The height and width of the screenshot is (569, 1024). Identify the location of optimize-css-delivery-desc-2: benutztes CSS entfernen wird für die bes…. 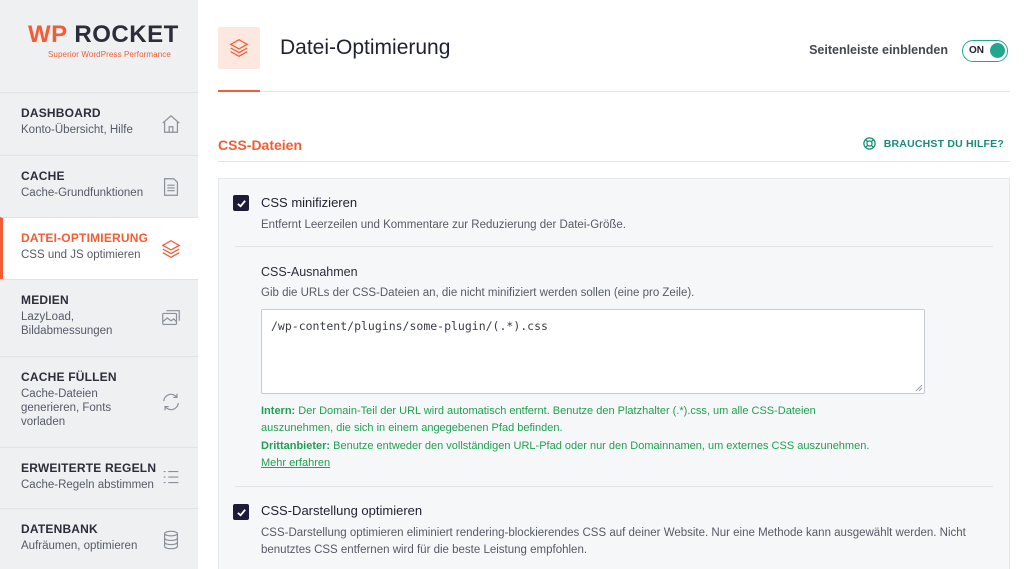
(424, 550).